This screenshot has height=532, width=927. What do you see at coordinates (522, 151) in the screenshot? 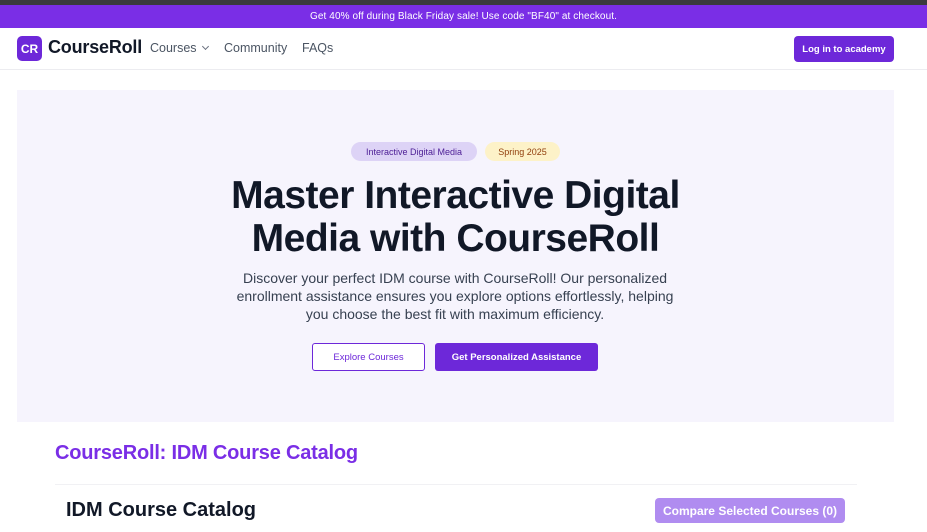
I see `term-badge: Spring 2025` at bounding box center [522, 151].